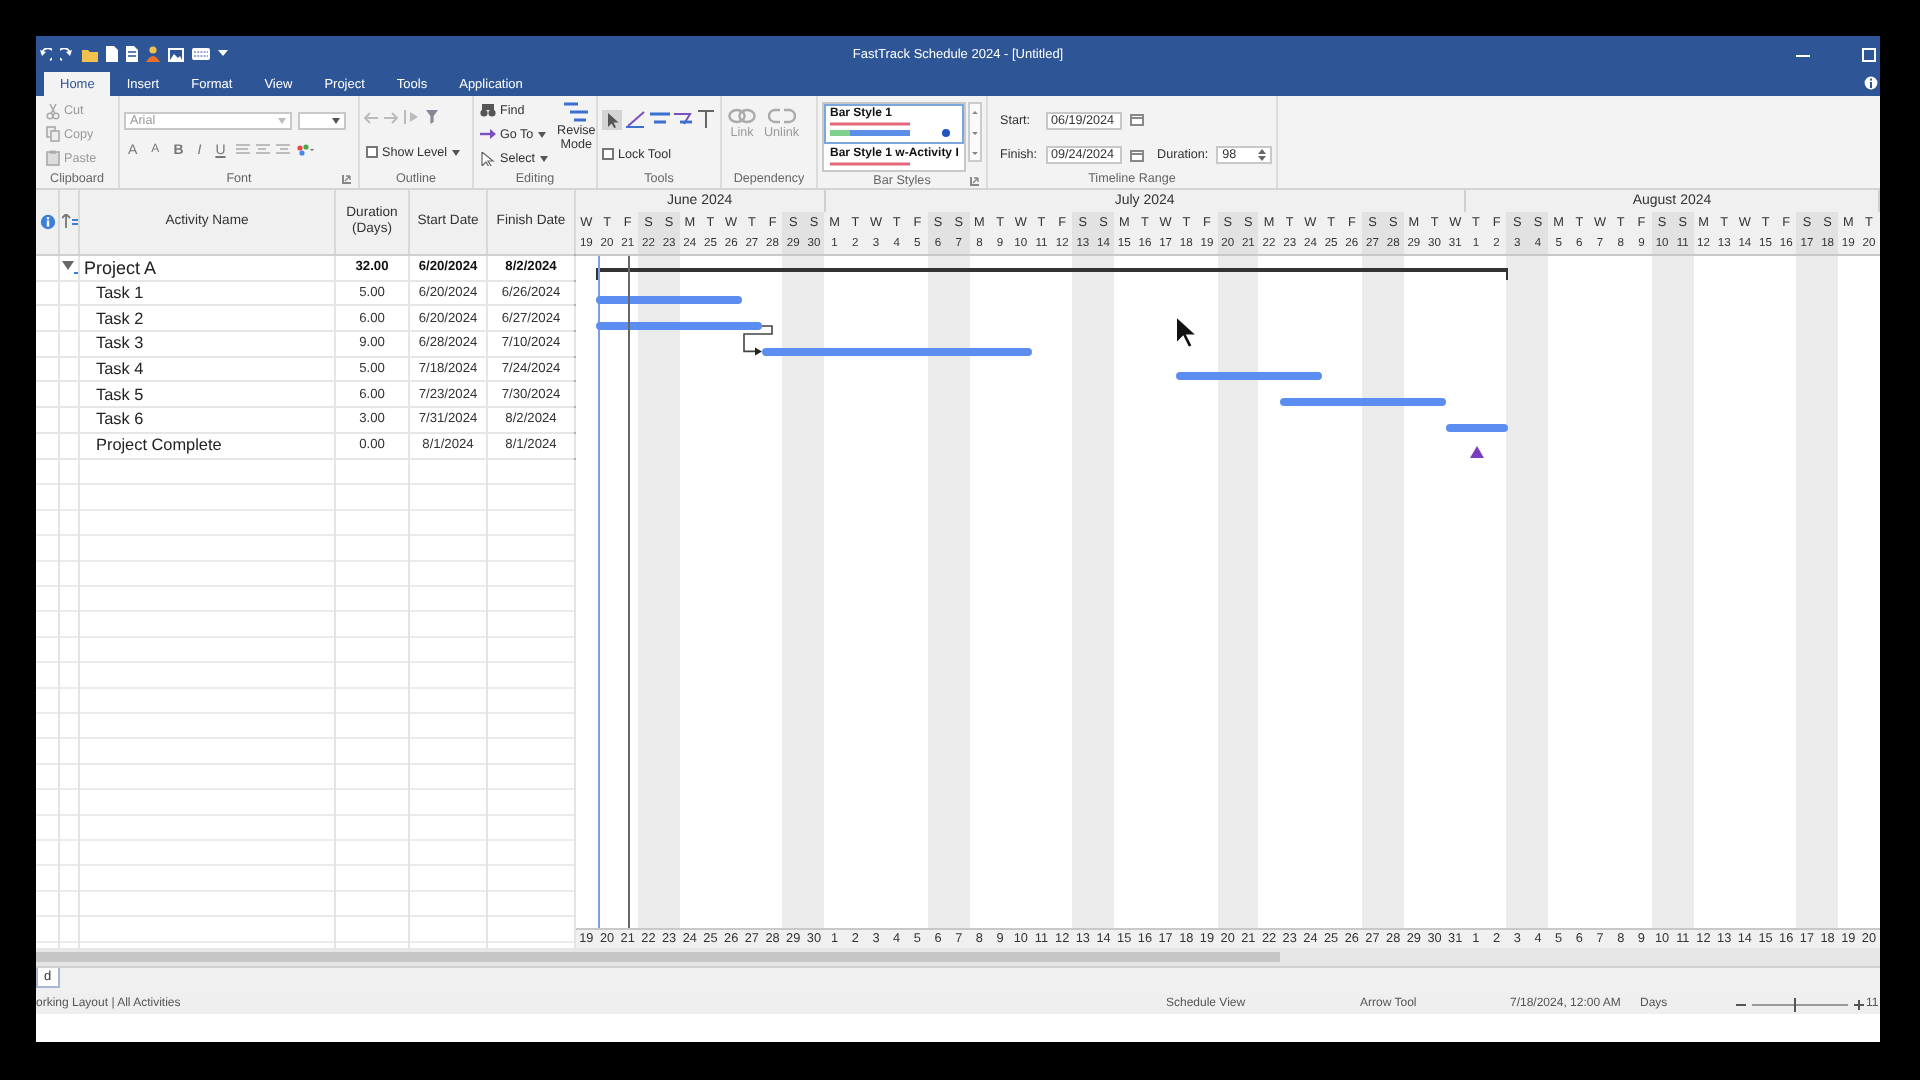 This screenshot has width=1920, height=1080. Describe the element at coordinates (434, 117) in the screenshot. I see `filter-icon` at that location.